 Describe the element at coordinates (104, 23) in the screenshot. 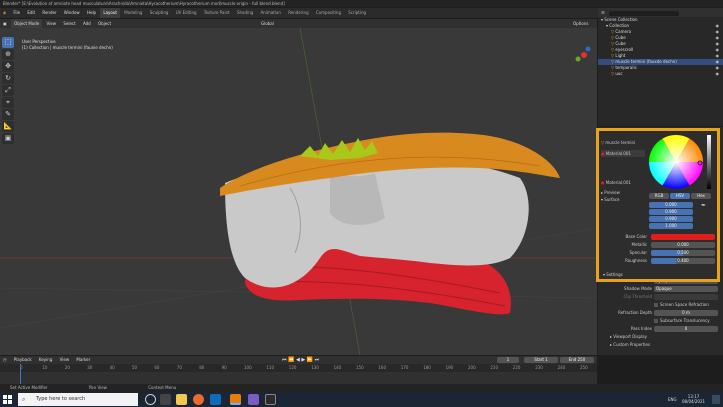

I see `menu-object: Object` at that location.